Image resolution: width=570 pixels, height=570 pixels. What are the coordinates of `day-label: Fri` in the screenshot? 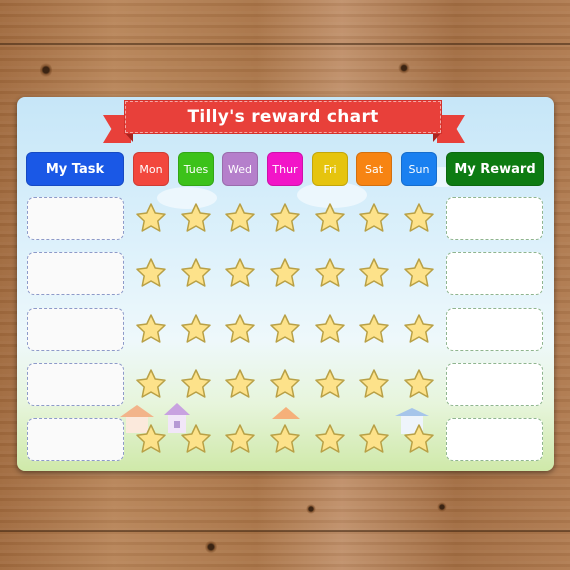 It's located at (330, 169).